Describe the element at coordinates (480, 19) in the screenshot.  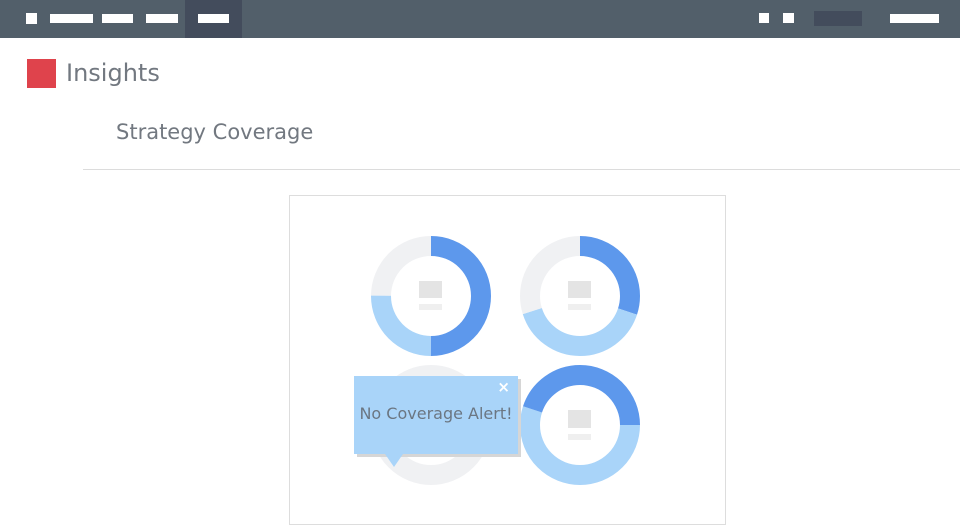
I see `top-navigation-bar` at that location.